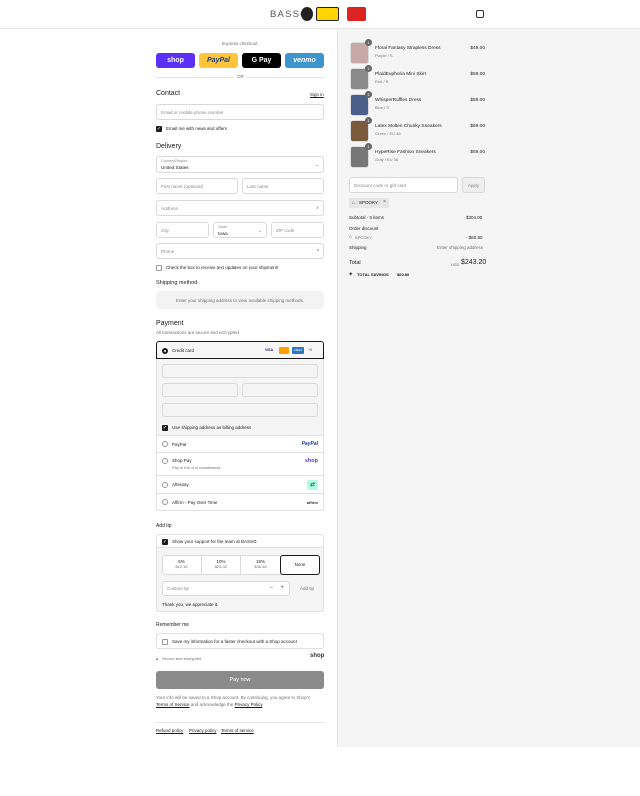 Image resolution: width=640 pixels, height=796 pixels. Describe the element at coordinates (474, 262) in the screenshot. I see `total-value: $243.20` at that location.